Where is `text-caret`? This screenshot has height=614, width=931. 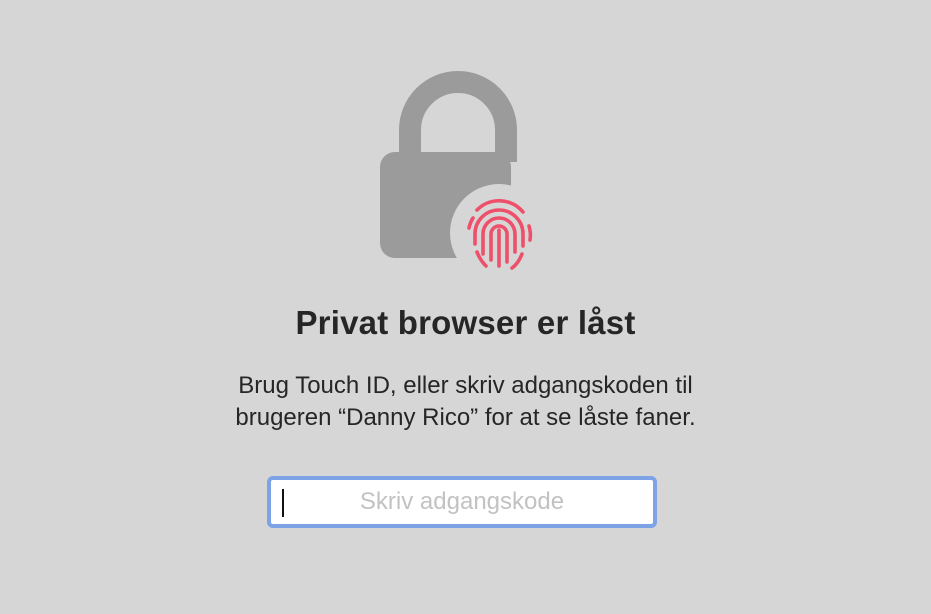
text-caret is located at coordinates (283, 503).